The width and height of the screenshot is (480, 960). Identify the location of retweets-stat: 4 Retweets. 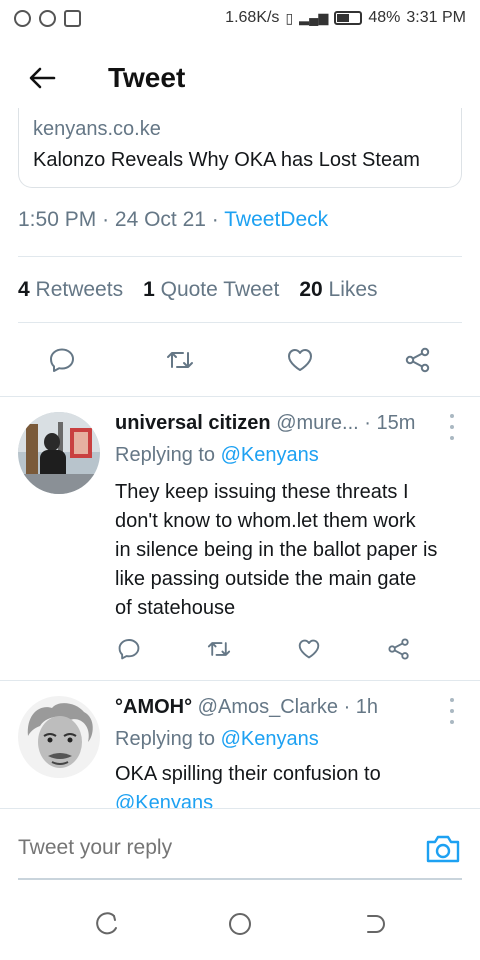
(70, 290).